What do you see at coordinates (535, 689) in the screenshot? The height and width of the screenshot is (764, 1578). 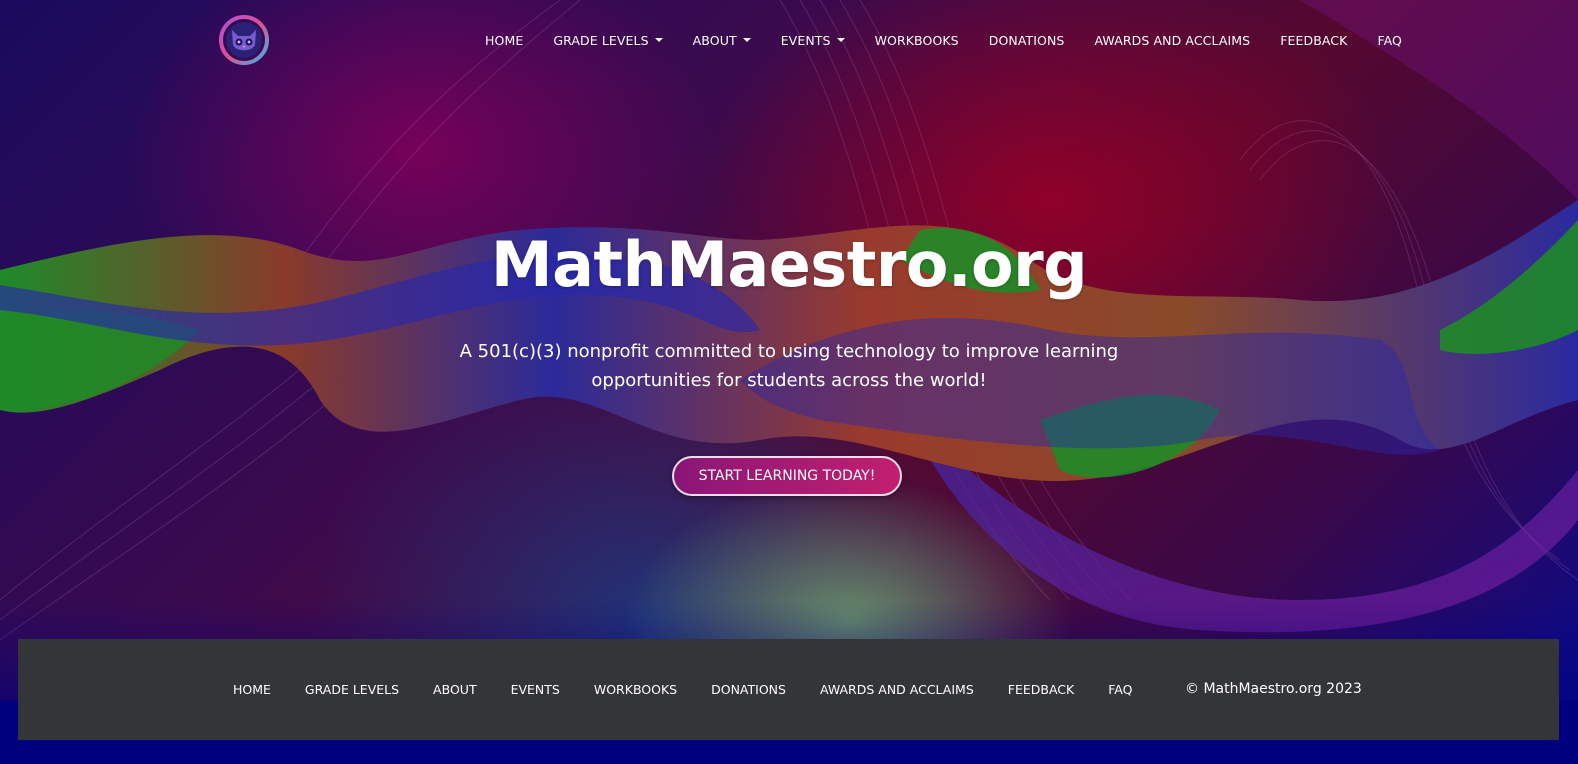 I see `footer-link-events: EVENTS` at bounding box center [535, 689].